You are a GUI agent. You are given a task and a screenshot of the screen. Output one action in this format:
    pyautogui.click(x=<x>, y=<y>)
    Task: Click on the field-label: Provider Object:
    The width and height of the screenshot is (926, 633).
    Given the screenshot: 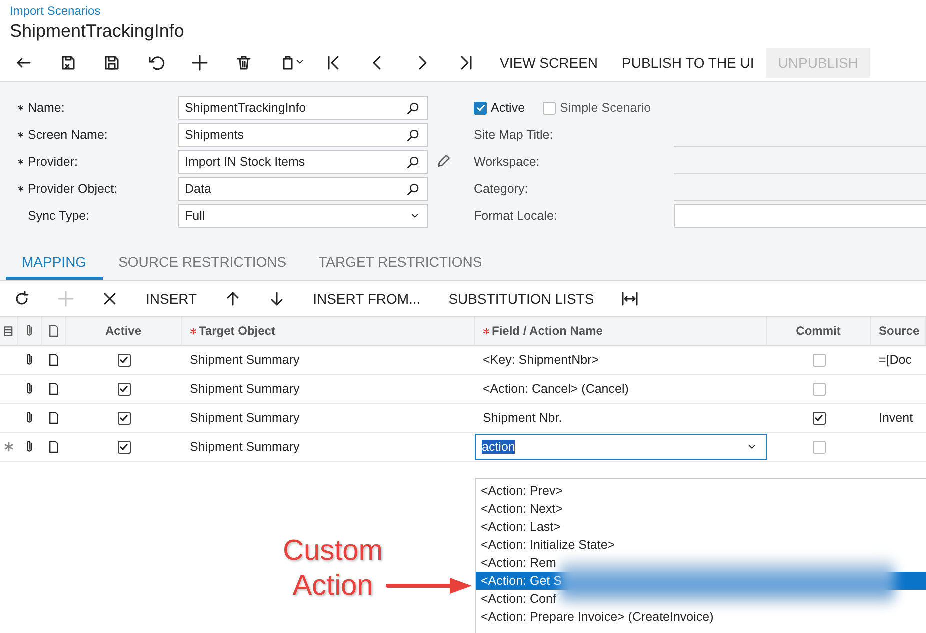 What is the action you would take?
    pyautogui.click(x=73, y=189)
    